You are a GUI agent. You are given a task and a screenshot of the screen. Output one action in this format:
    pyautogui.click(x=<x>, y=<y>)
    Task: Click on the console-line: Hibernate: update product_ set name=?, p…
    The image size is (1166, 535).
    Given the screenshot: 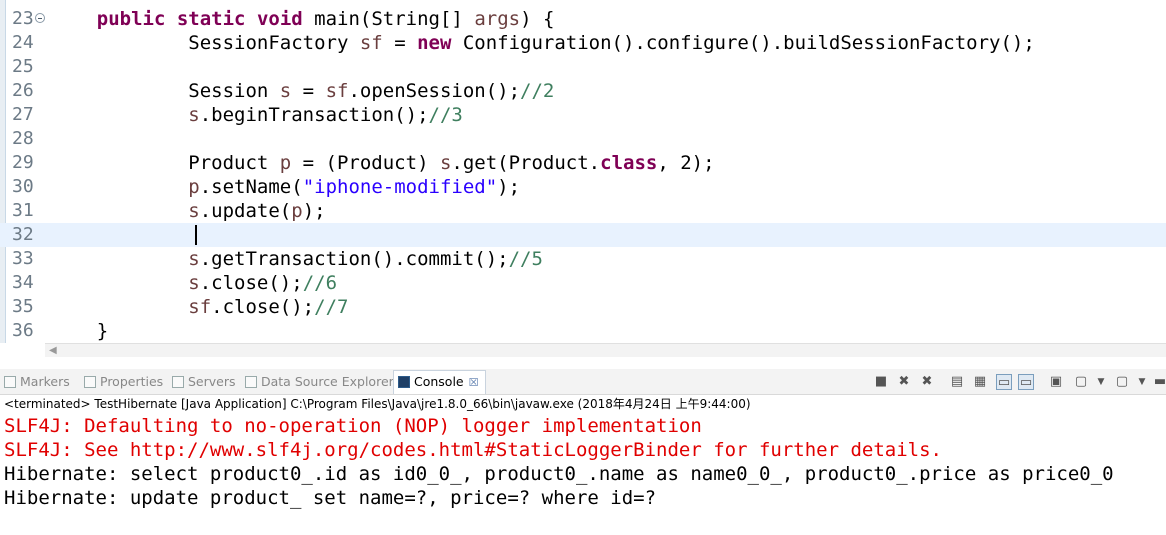 What is the action you would take?
    pyautogui.click(x=330, y=498)
    